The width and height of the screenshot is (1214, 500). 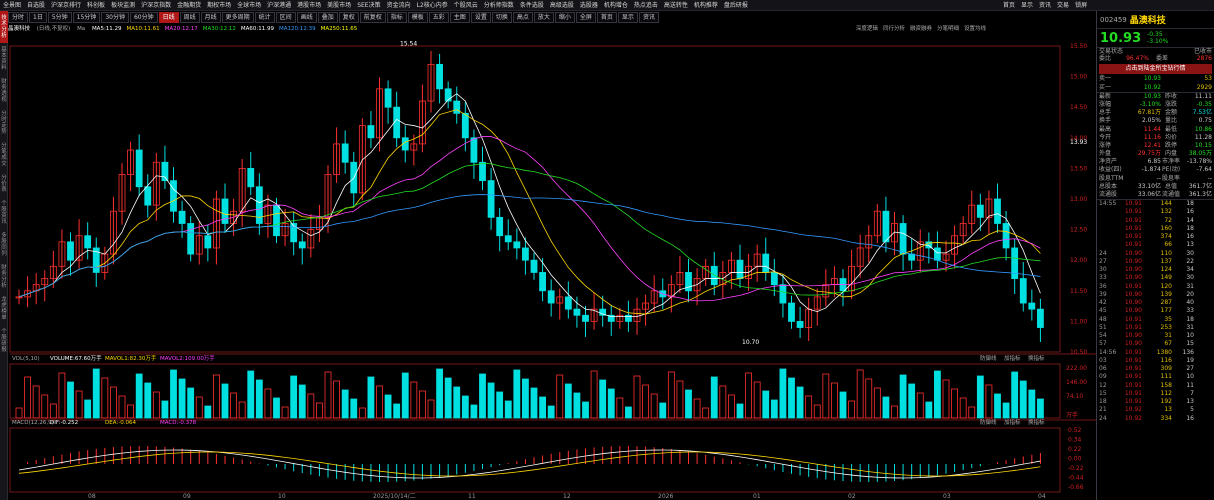 What do you see at coordinates (564, 17) in the screenshot?
I see `toolbar-button: 缩小` at bounding box center [564, 17].